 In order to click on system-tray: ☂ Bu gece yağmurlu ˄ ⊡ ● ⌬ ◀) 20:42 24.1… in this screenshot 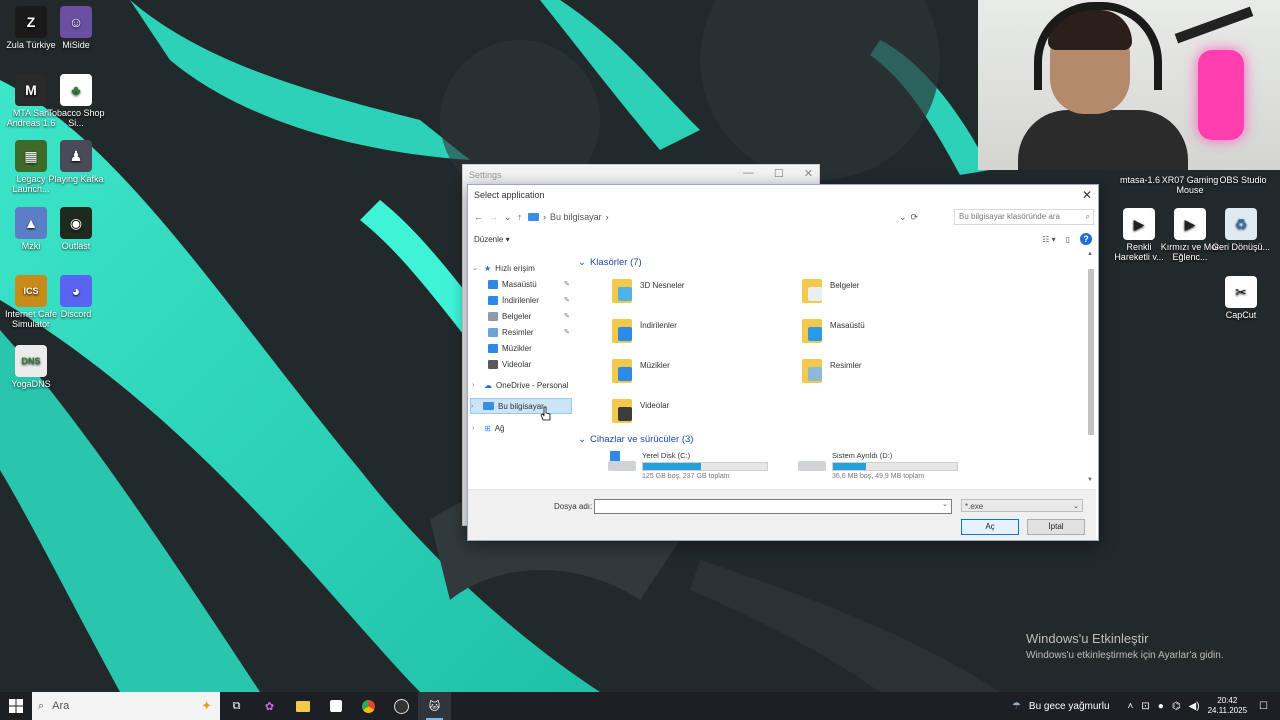, I will do `click(1146, 706)`.